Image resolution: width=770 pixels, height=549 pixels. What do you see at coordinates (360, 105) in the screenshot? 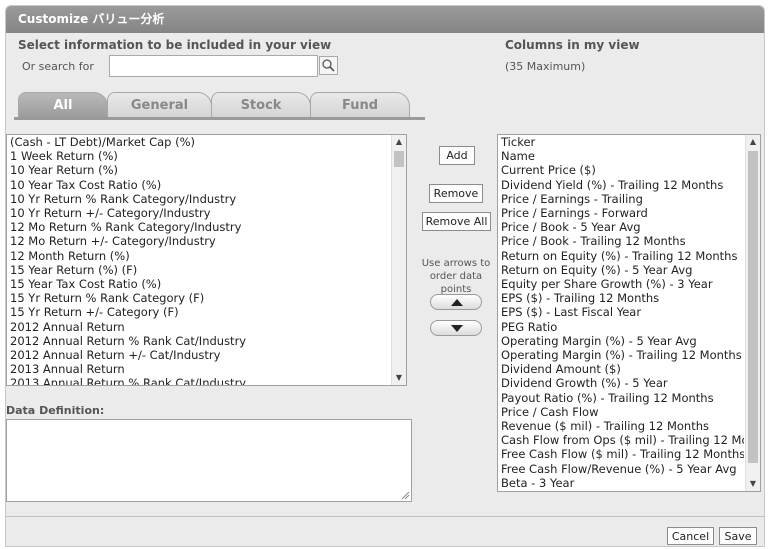
I see `tab-fund: Fund` at bounding box center [360, 105].